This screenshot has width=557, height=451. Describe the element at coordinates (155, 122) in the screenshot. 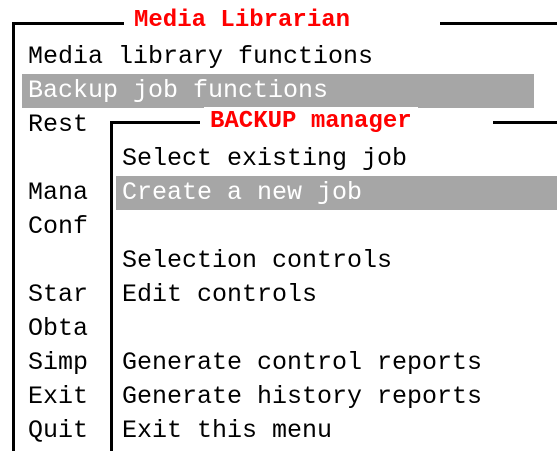

I see `inner-frame-top-left` at that location.